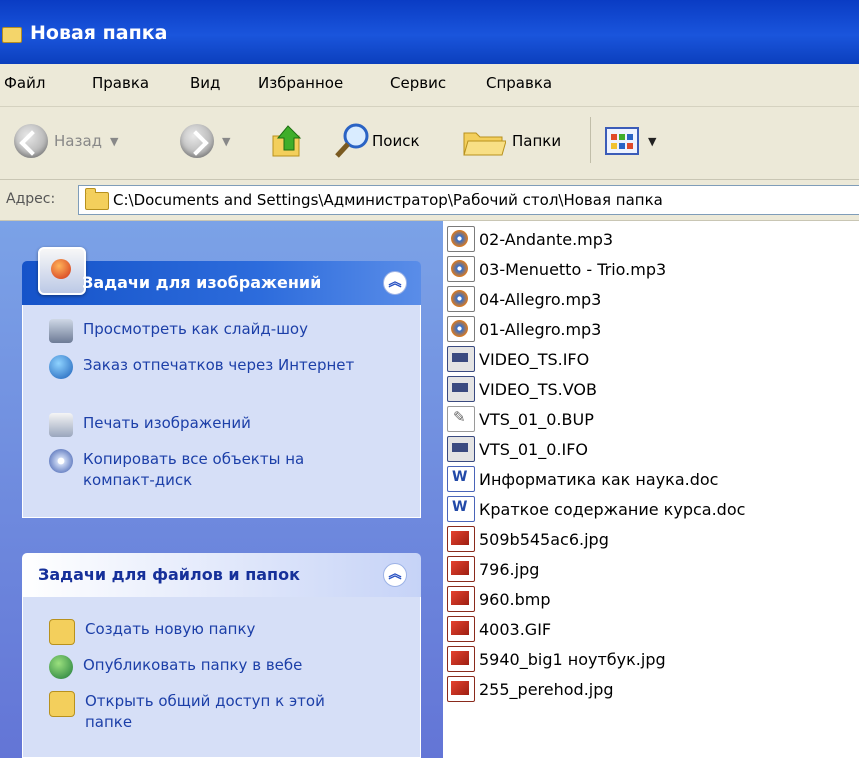 The height and width of the screenshot is (758, 859). I want to click on task-print-images: Печать изображений, so click(211, 425).